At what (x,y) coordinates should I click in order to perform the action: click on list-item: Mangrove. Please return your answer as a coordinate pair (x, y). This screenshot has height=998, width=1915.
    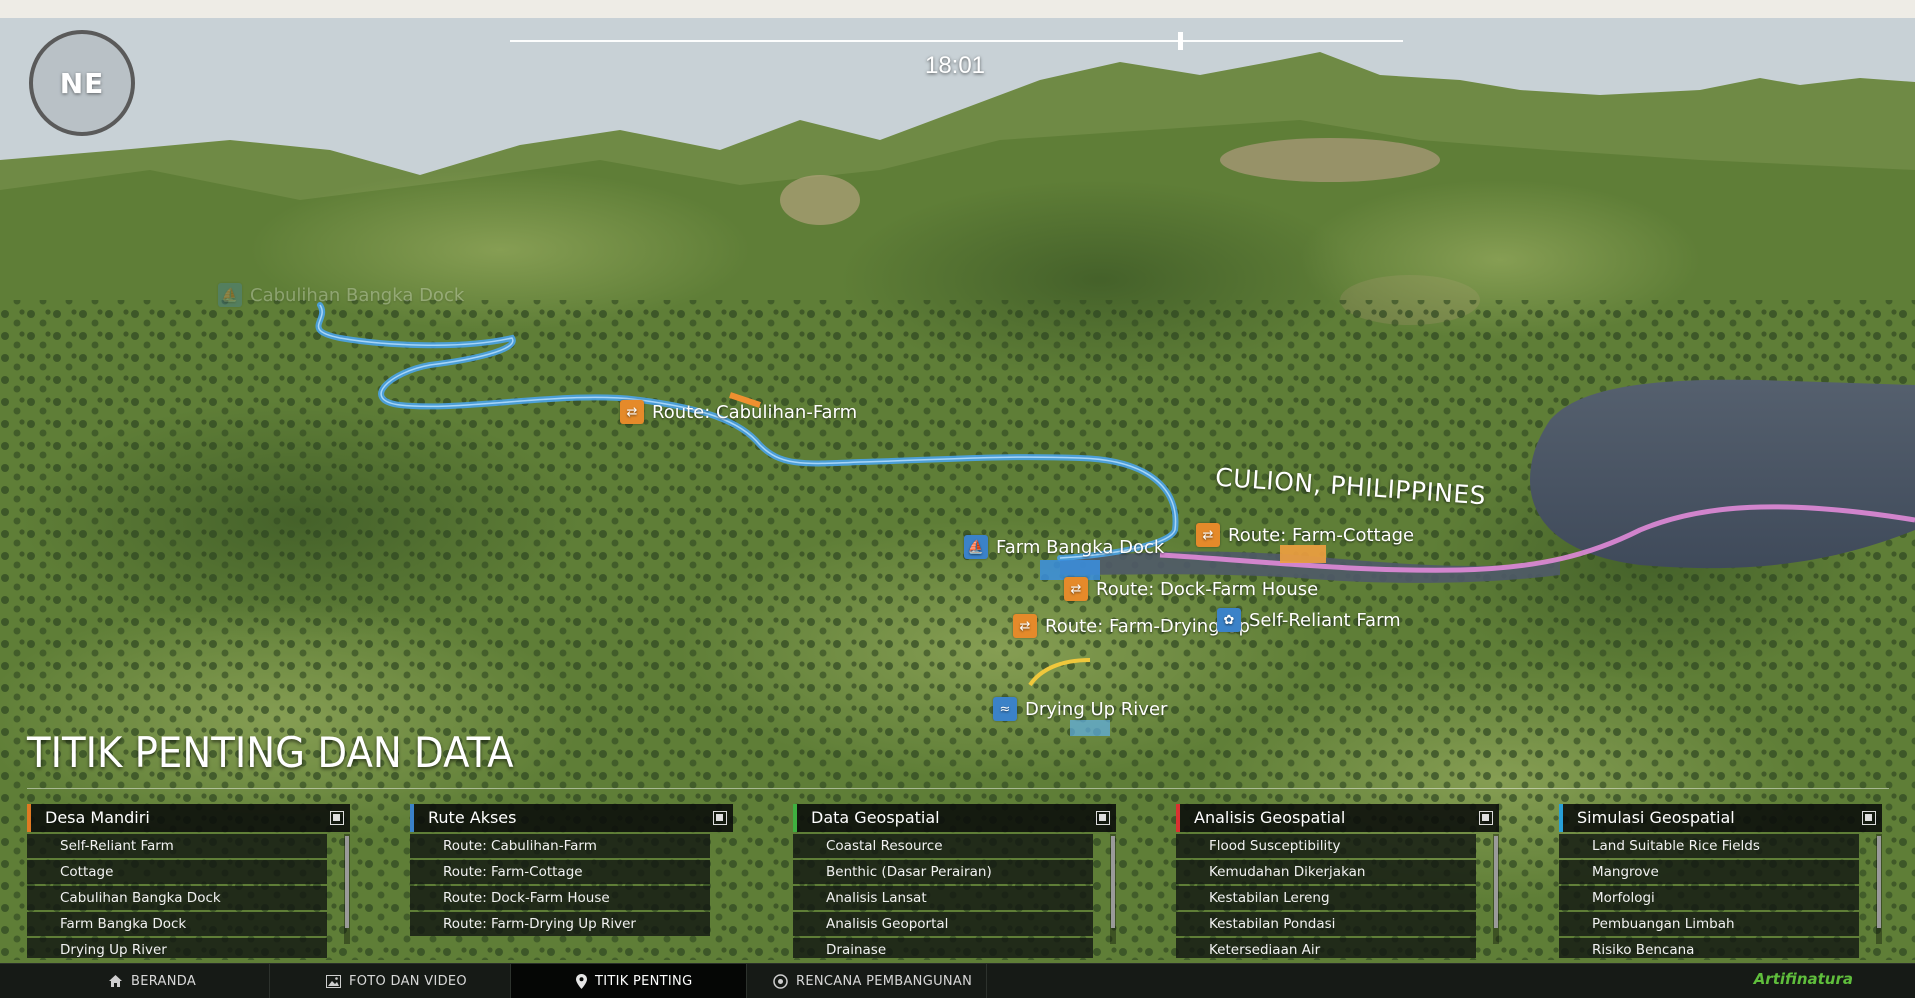
    Looking at the image, I should click on (1709, 872).